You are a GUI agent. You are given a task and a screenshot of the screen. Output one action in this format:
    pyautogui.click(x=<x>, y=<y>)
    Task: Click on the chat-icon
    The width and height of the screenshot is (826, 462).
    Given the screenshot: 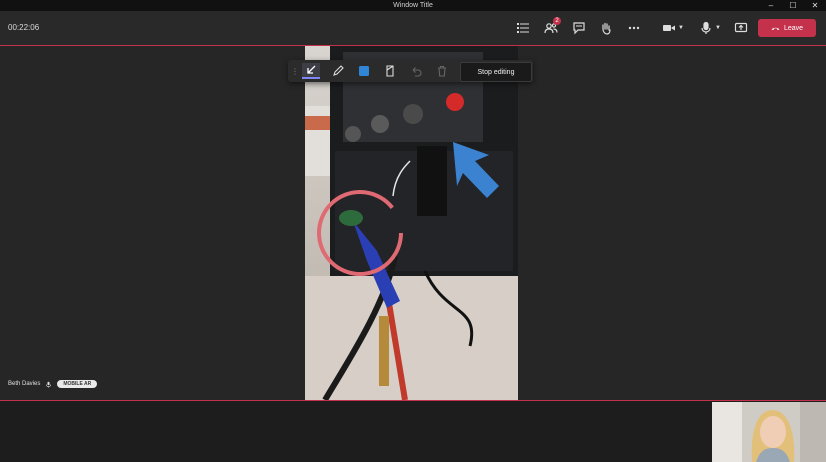 What is the action you would take?
    pyautogui.click(x=579, y=28)
    